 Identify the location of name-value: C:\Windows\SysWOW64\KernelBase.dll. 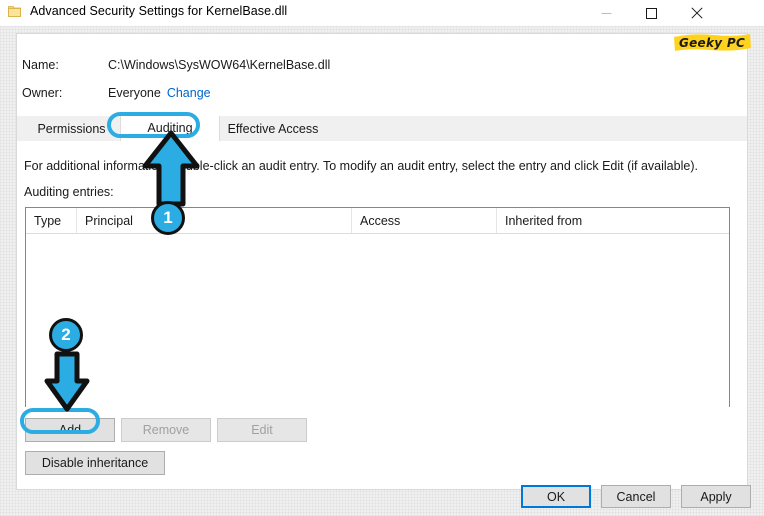
(219, 65).